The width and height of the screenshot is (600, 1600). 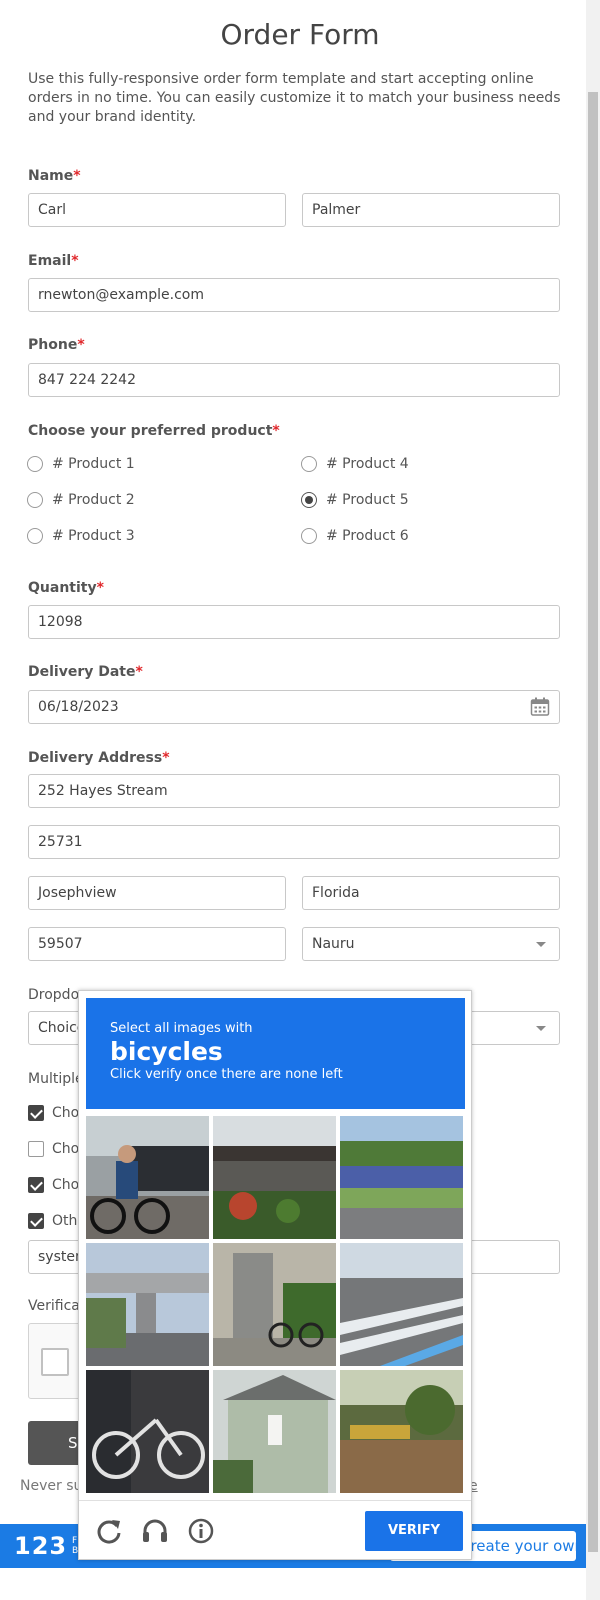 I want to click on logo: 123, so click(x=40, y=1546).